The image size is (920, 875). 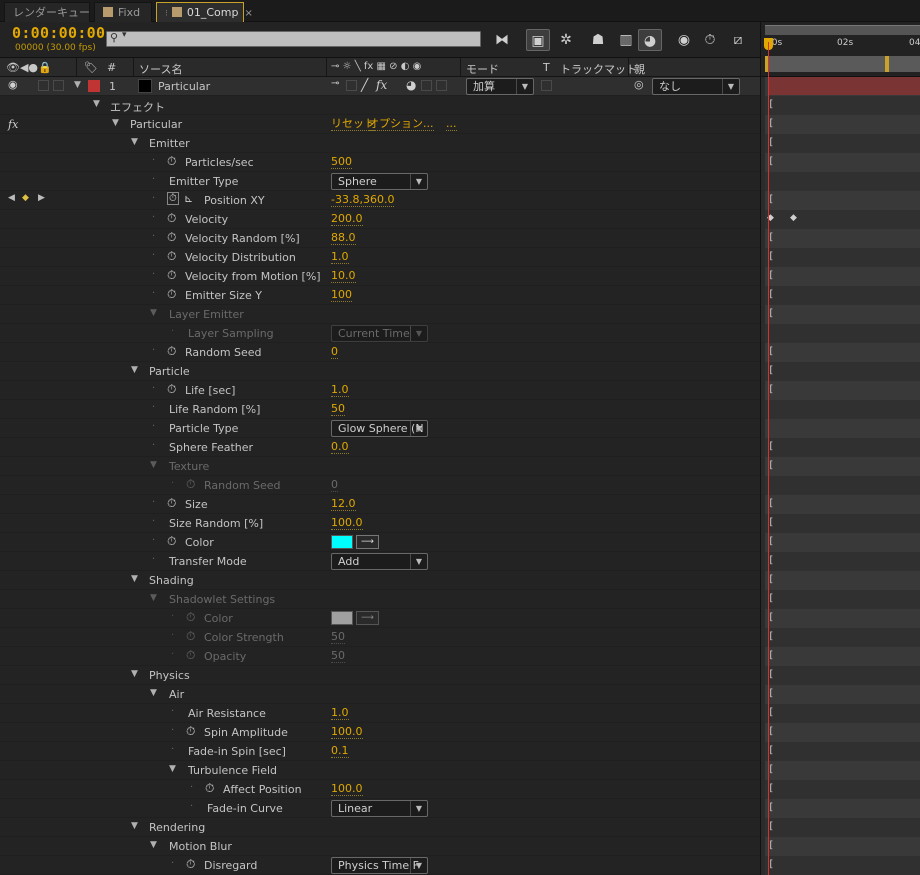 I want to click on work-area-bar, so click(x=842, y=64).